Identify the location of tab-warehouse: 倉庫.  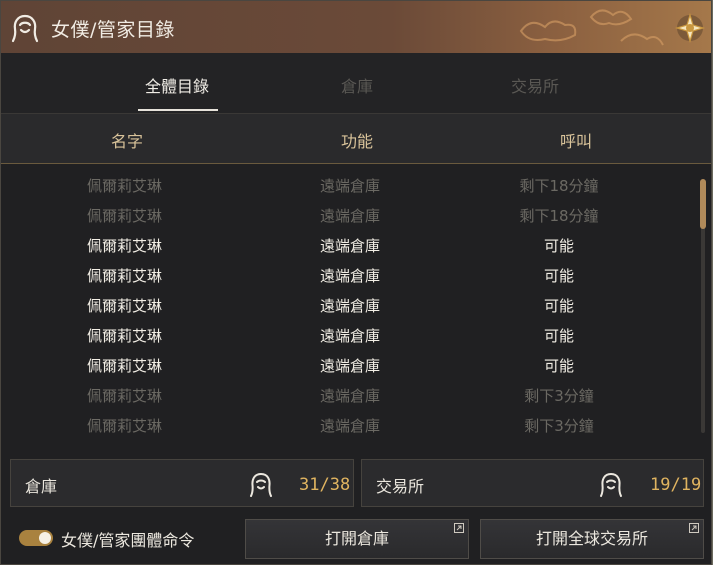
(357, 85).